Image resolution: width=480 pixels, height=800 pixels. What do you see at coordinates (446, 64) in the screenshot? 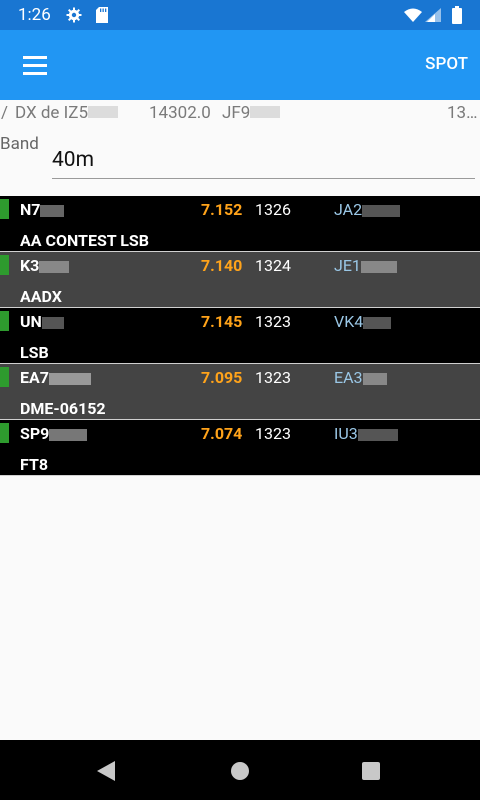
I see `spot-button: SPOT` at bounding box center [446, 64].